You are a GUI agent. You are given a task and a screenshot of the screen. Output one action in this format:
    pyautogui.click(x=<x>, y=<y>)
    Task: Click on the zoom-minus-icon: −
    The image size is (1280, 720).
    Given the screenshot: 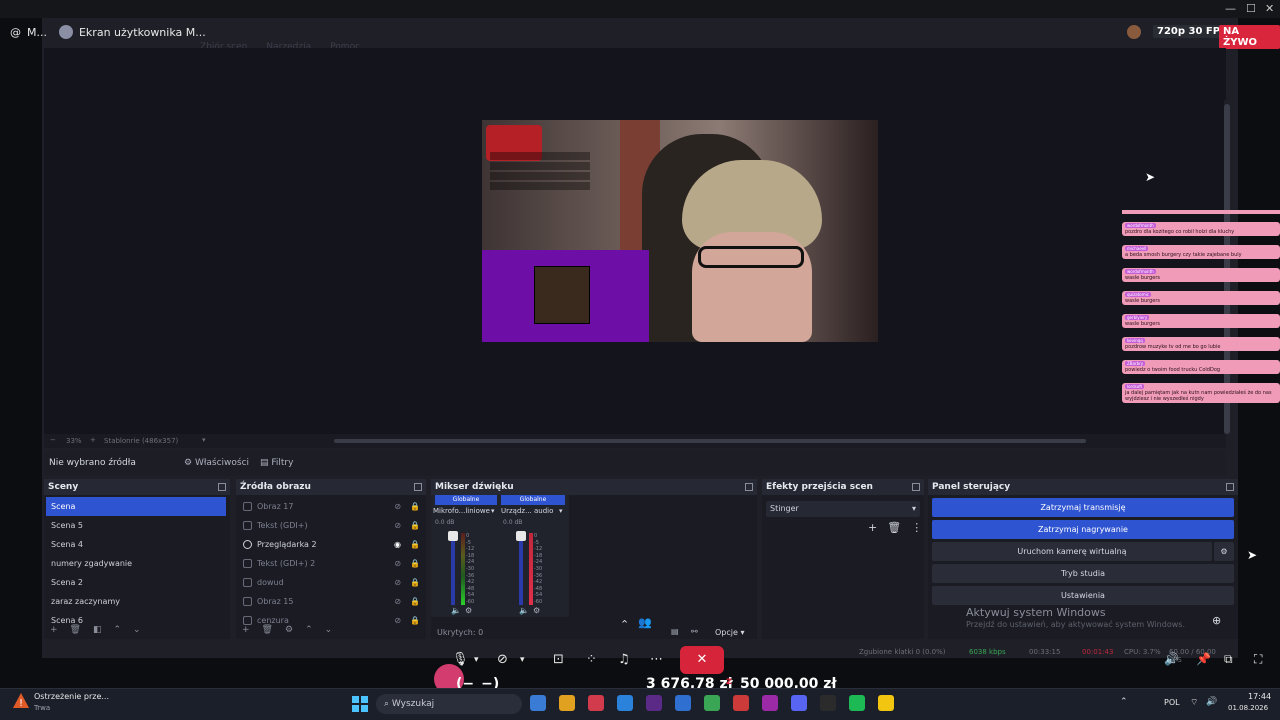 What is the action you would take?
    pyautogui.click(x=53, y=440)
    